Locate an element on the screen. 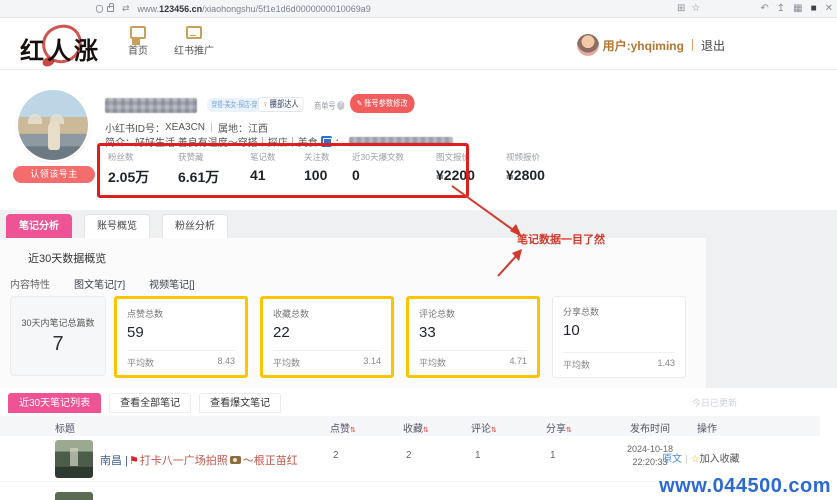 The image size is (837, 500). updated-status: 今日已更新 is located at coordinates (714, 403).